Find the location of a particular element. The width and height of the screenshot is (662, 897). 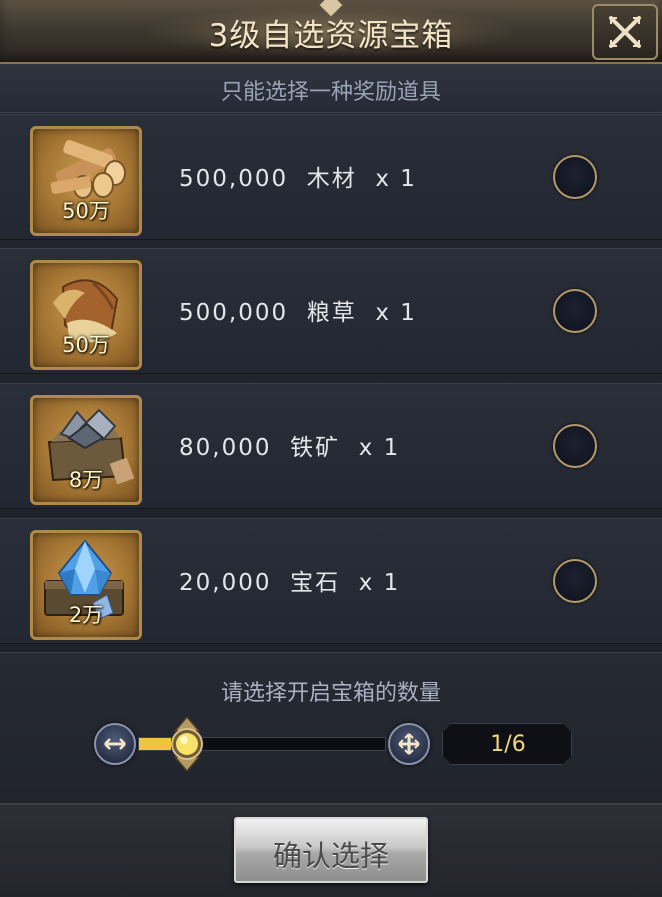

reward-icon-frame: 8万 is located at coordinates (86, 450).